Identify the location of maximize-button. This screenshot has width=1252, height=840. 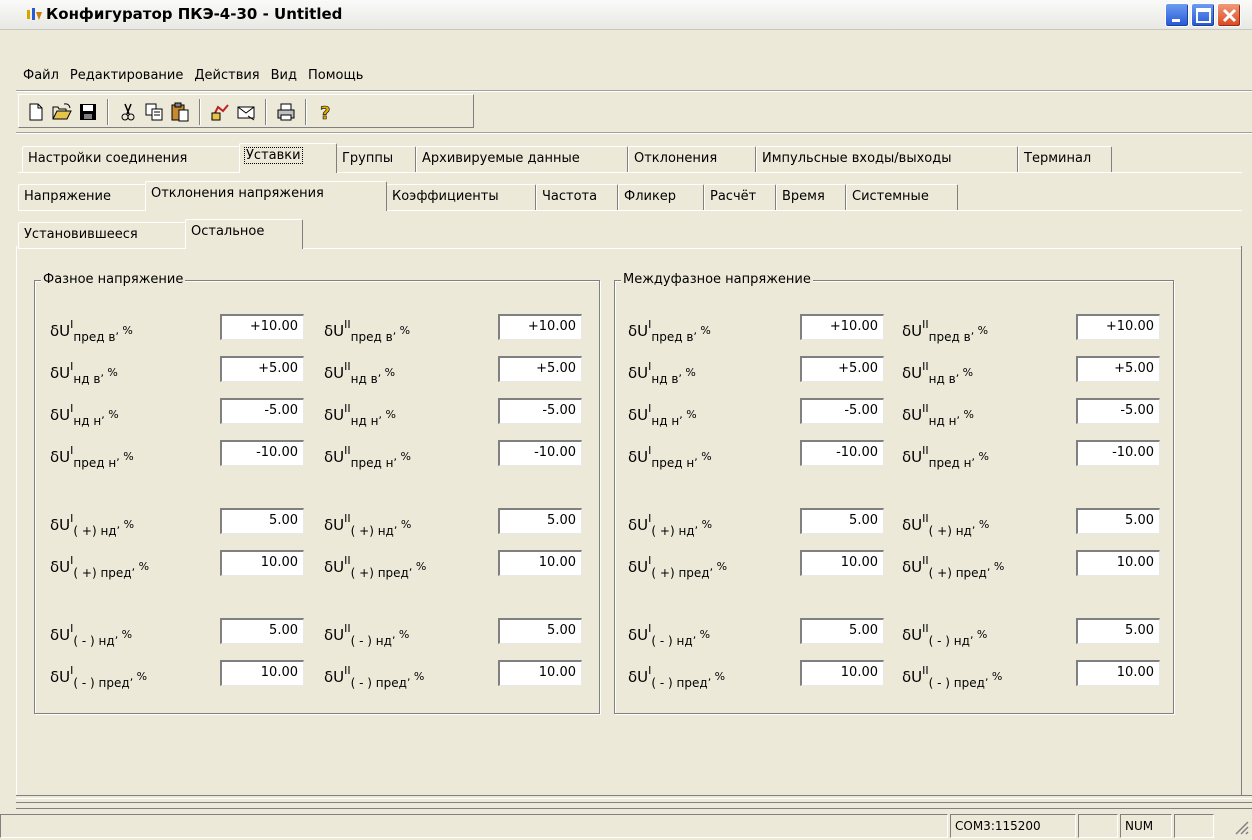
(1203, 15).